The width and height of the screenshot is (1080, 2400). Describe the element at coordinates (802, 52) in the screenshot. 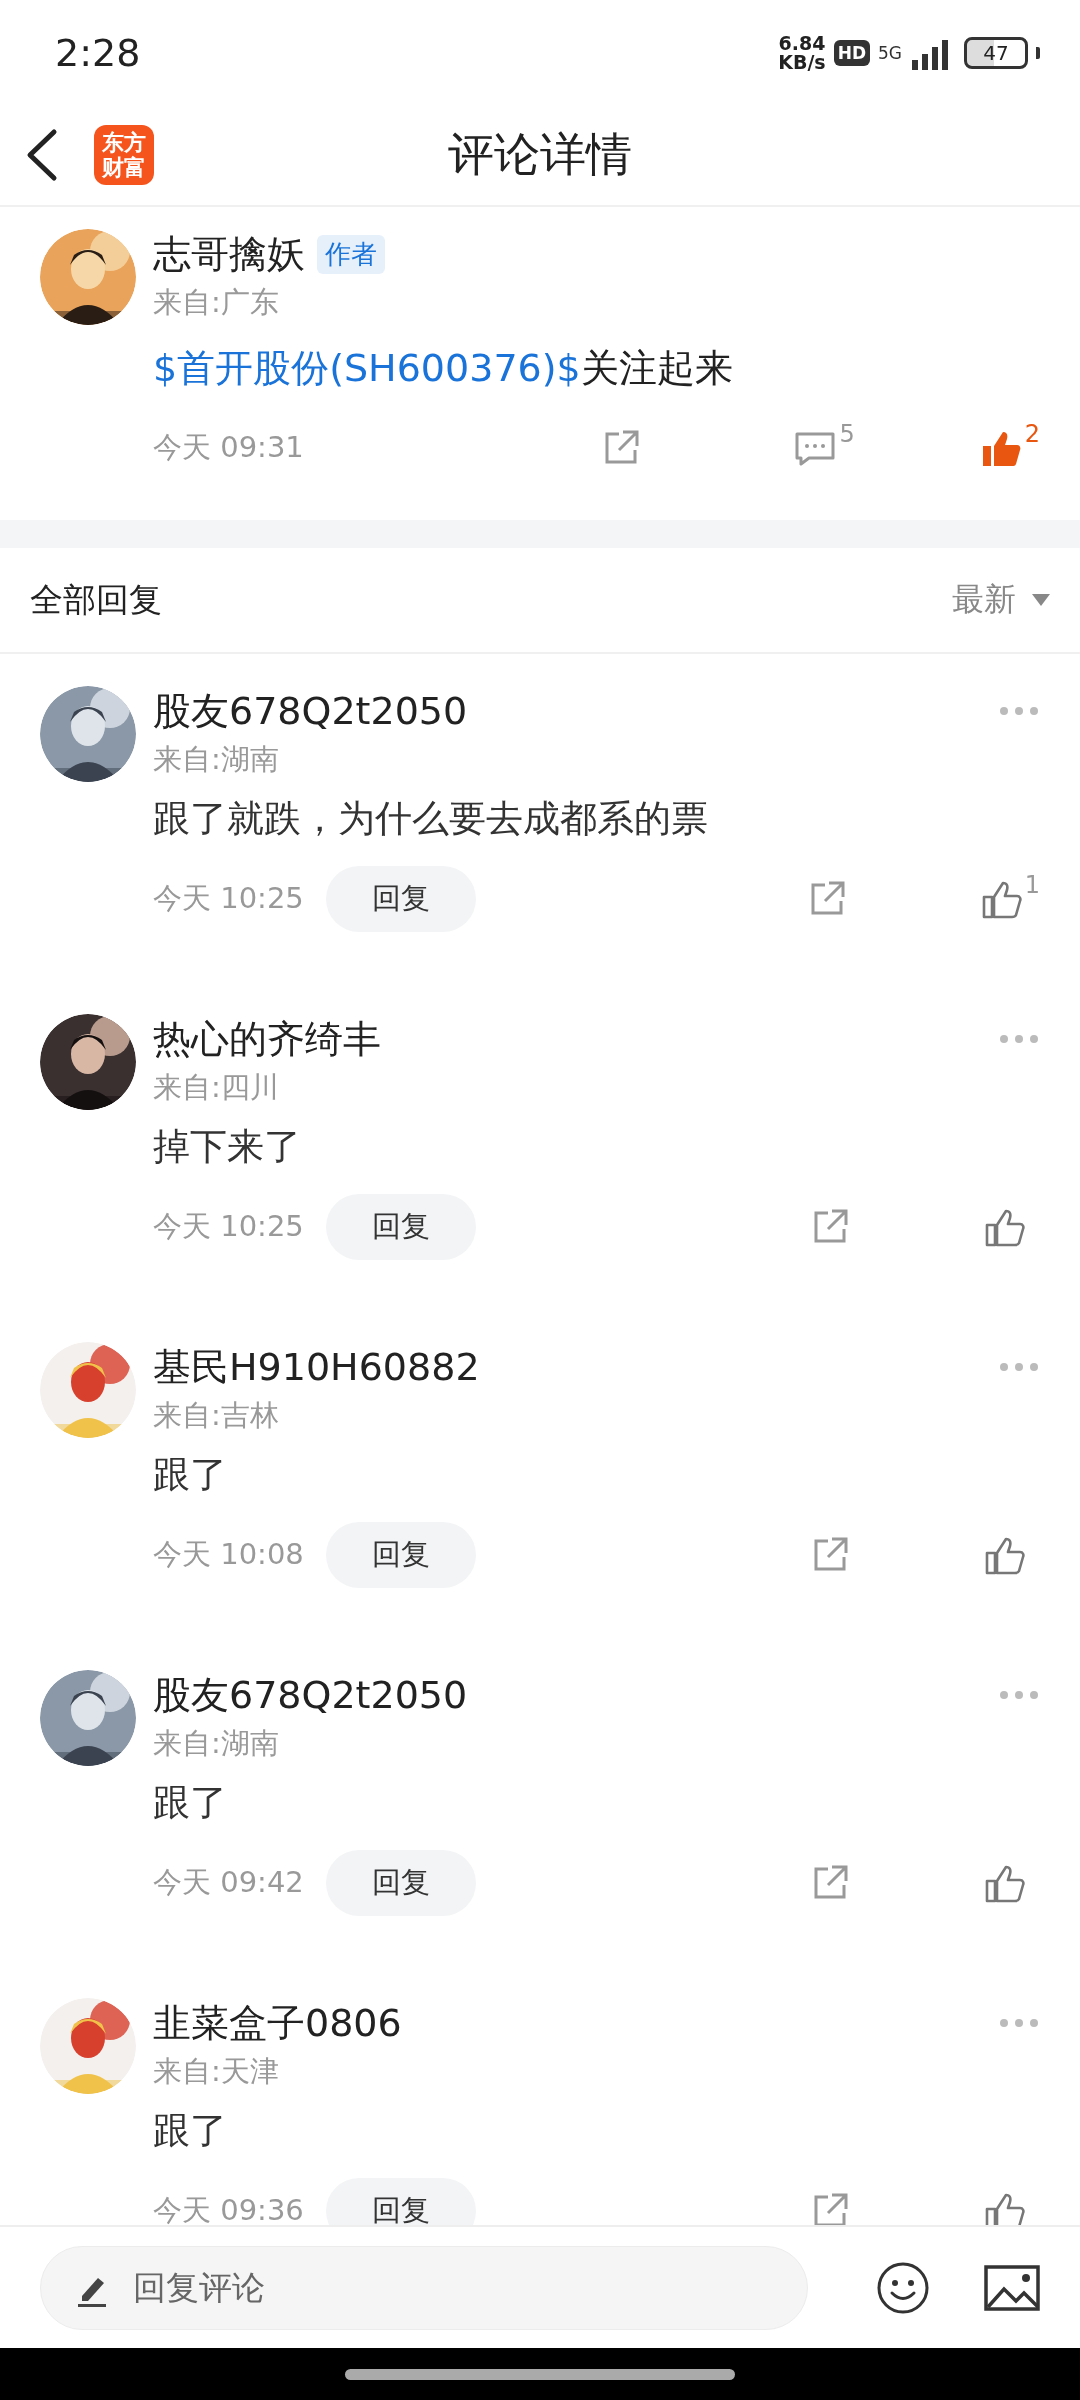

I see `network-speed: 6.84 KB/s` at that location.